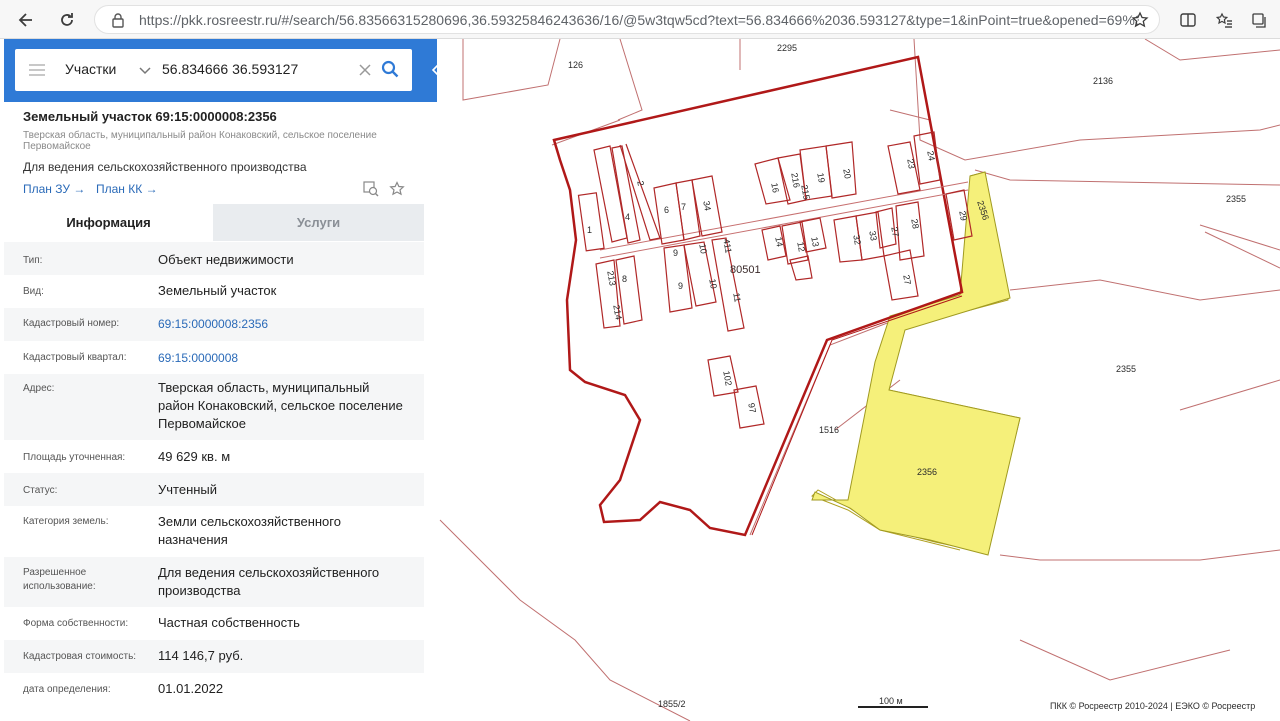 This screenshot has width=1280, height=721. I want to click on map-label: 13, so click(815, 242).